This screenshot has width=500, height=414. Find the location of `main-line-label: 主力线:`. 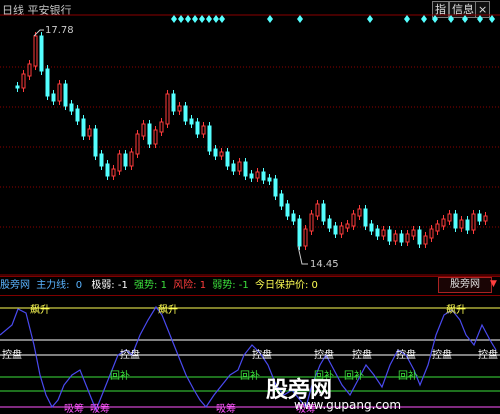

main-line-label: 主力线: is located at coordinates (53, 285).